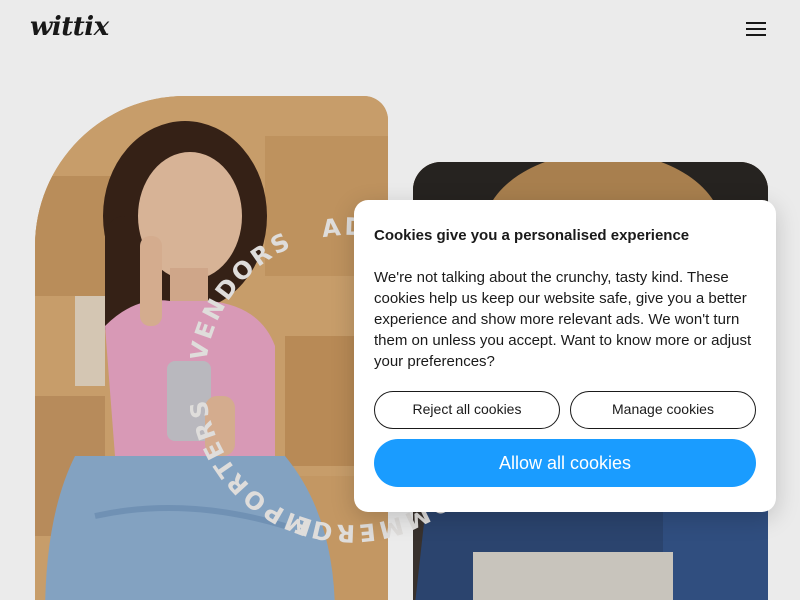 The image size is (800, 600). I want to click on cookie-button-row: Reject all cookies Manage cookies, so click(565, 410).